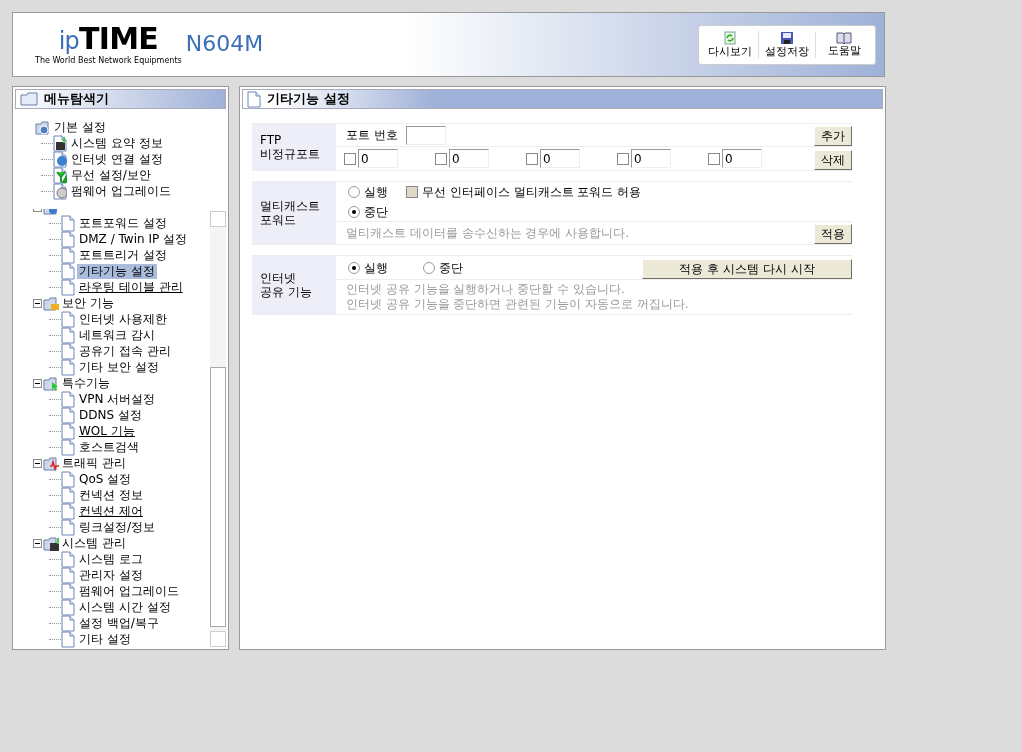 The height and width of the screenshot is (752, 1022). Describe the element at coordinates (108, 60) in the screenshot. I see `tagline: The World Best Network Equipments` at that location.